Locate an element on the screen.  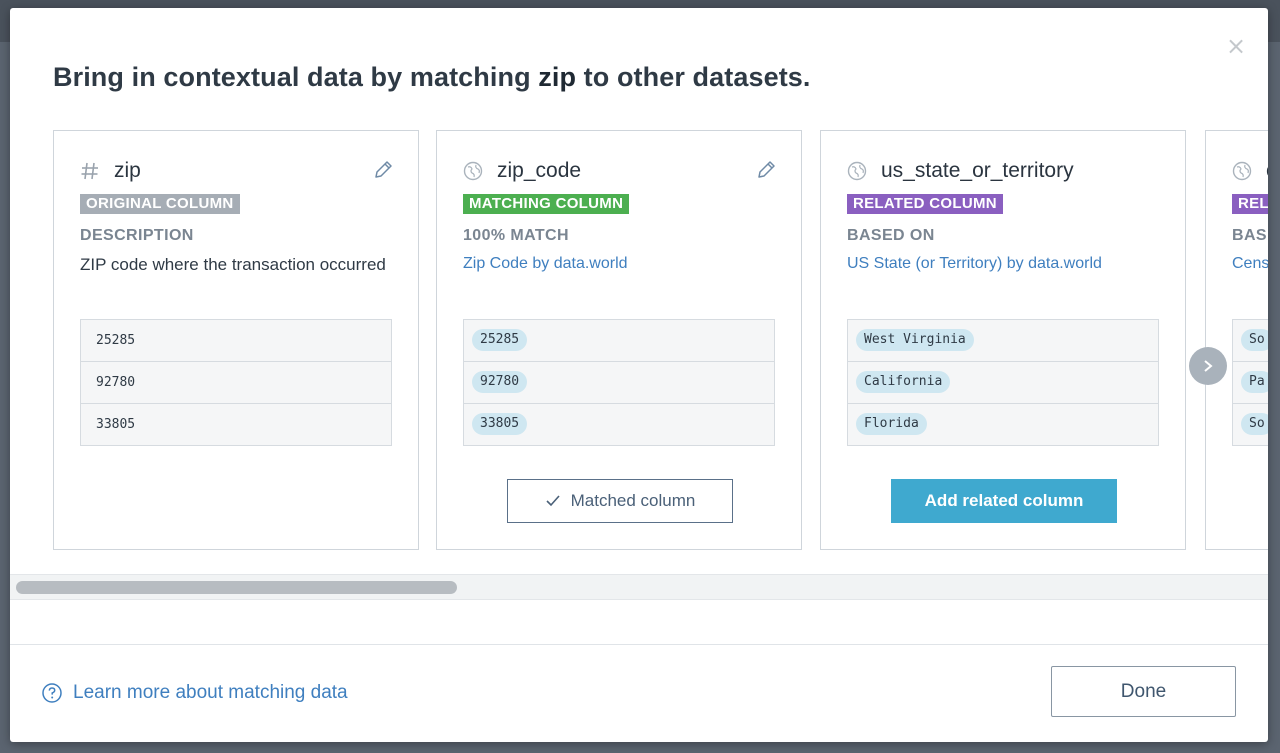
card-header: zip is located at coordinates (237, 172).